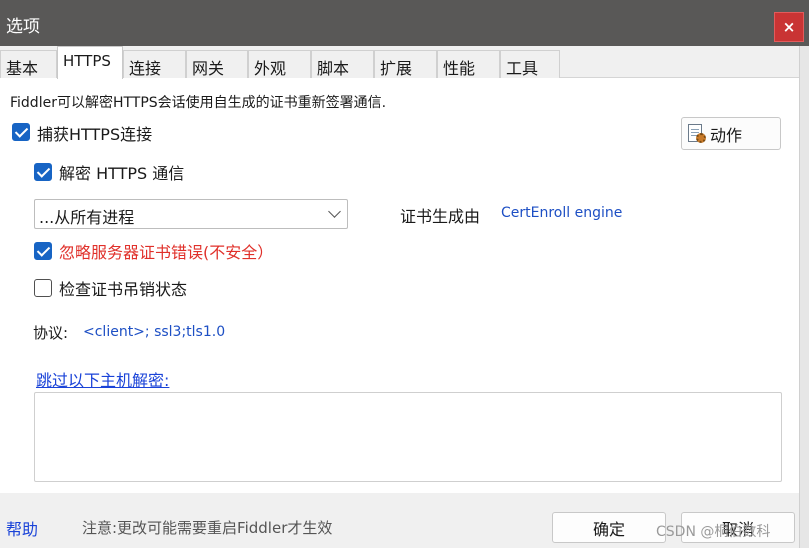  What do you see at coordinates (217, 64) in the screenshot?
I see `tab-gateway: 网关` at bounding box center [217, 64].